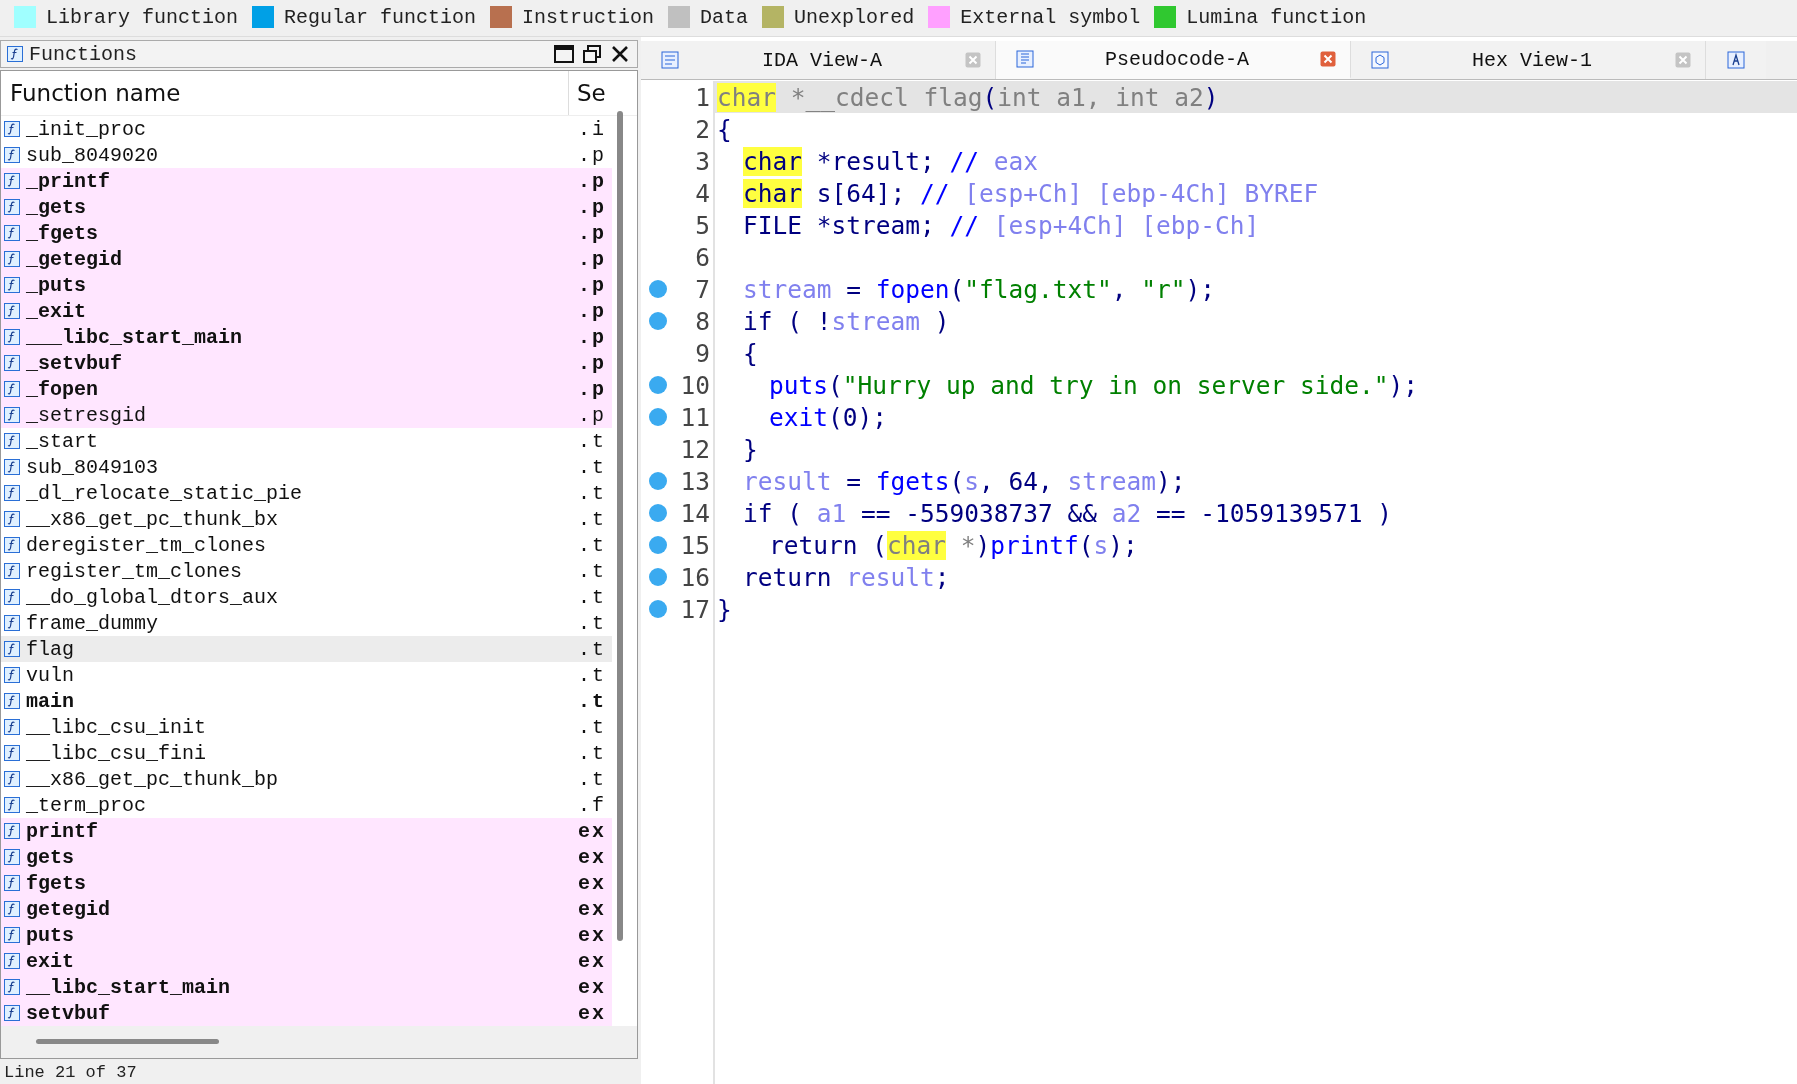  What do you see at coordinates (588, 17) in the screenshot?
I see `legend-label: Instruction` at bounding box center [588, 17].